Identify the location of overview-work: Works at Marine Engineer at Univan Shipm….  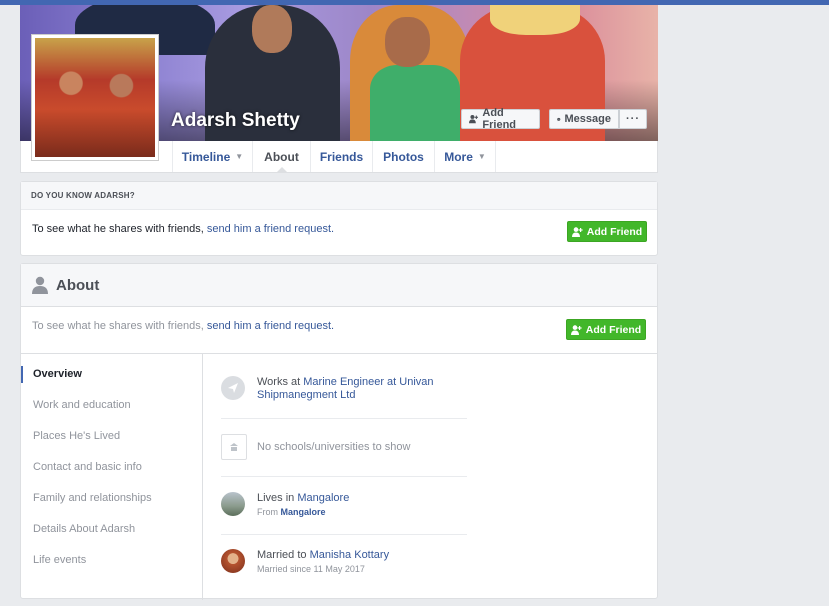
(344, 393).